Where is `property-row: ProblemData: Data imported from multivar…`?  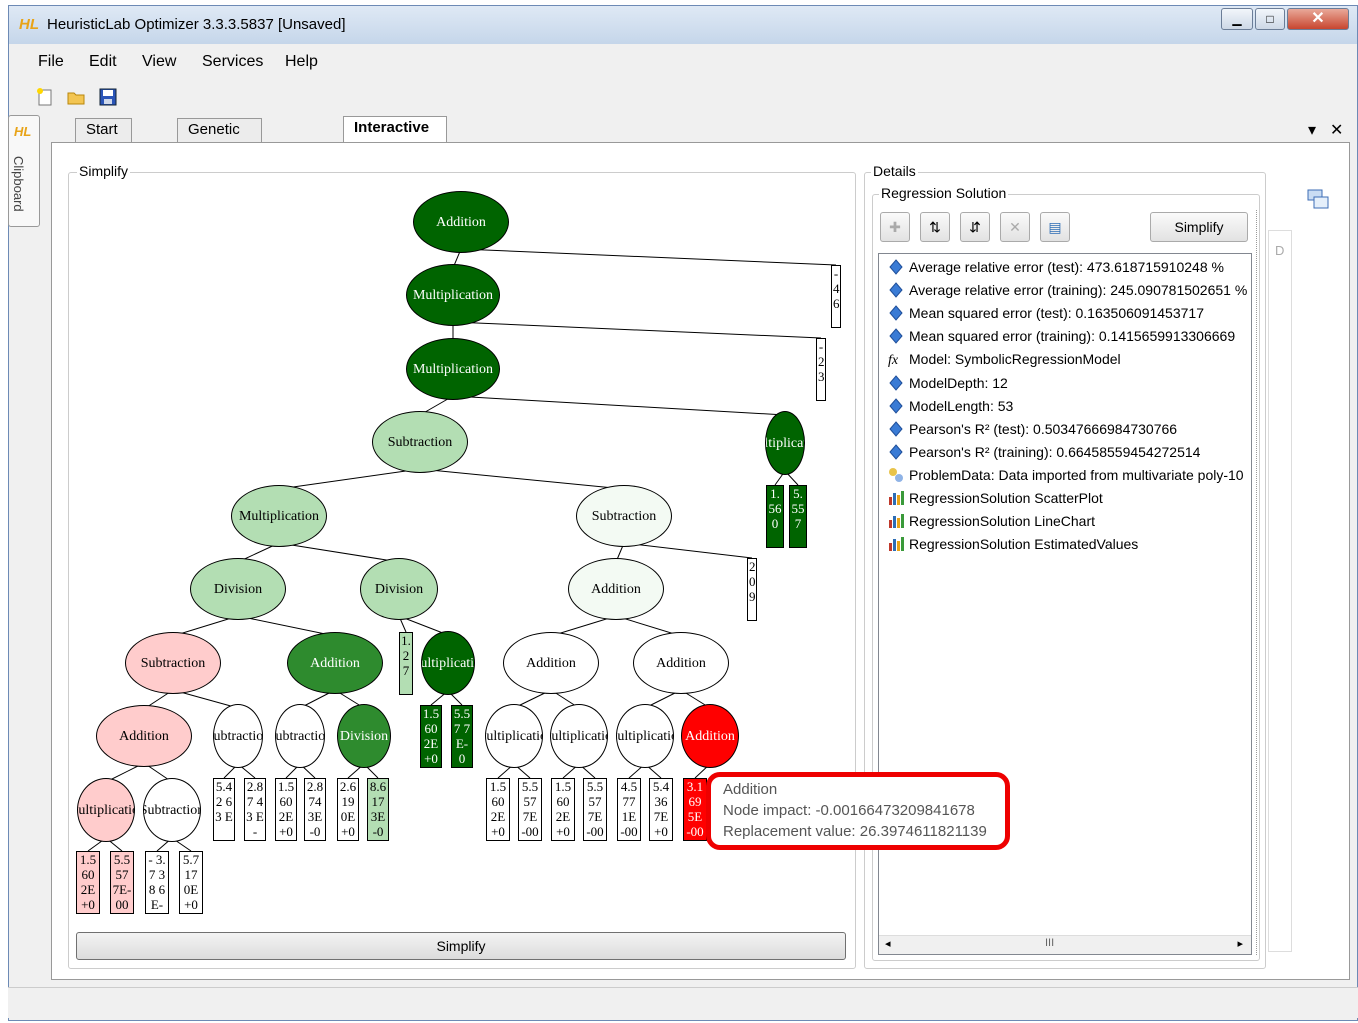
property-row: ProblemData: Data imported from multivar… is located at coordinates (1065, 475).